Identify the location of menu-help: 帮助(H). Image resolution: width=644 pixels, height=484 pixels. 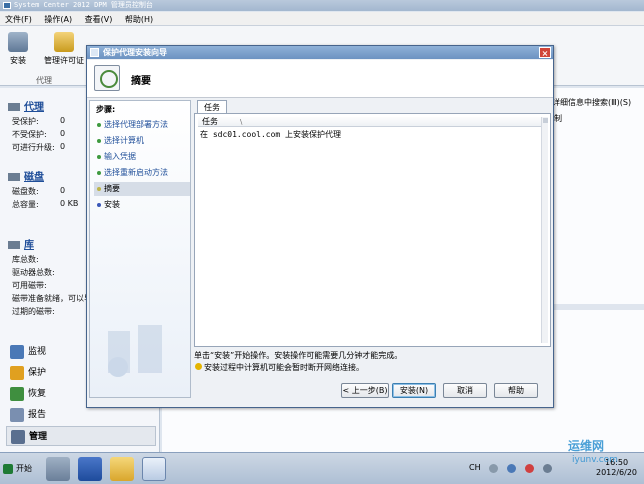
(139, 19).